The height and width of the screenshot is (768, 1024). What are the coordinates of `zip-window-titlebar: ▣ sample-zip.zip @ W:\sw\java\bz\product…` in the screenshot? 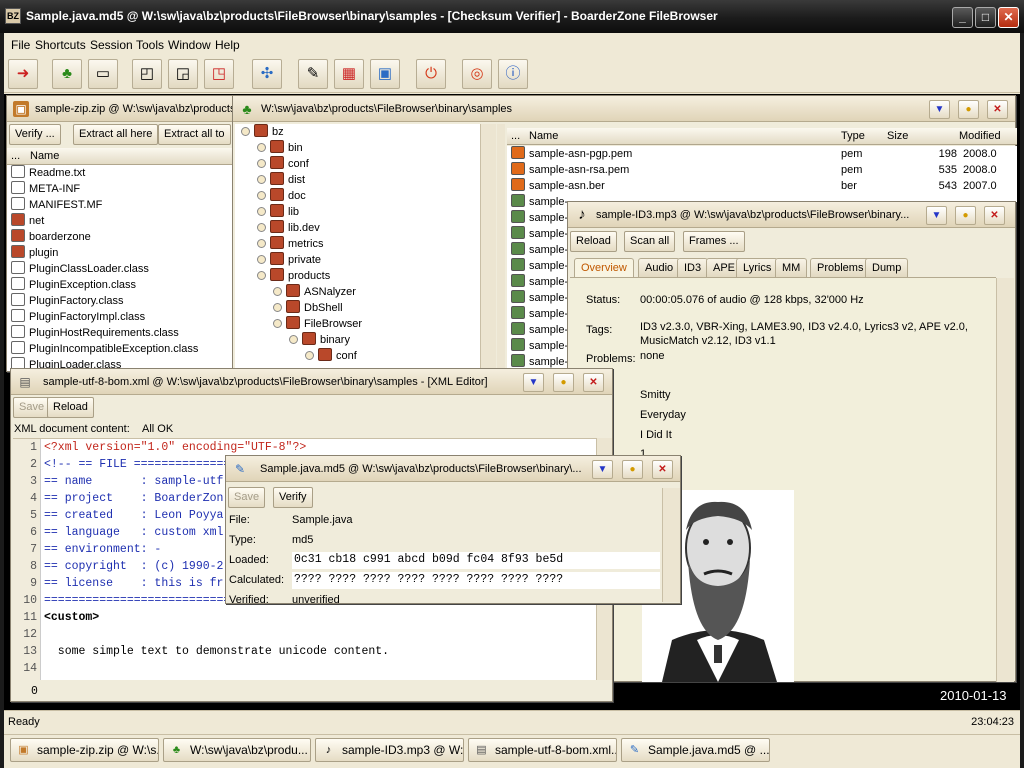 It's located at (135, 109).